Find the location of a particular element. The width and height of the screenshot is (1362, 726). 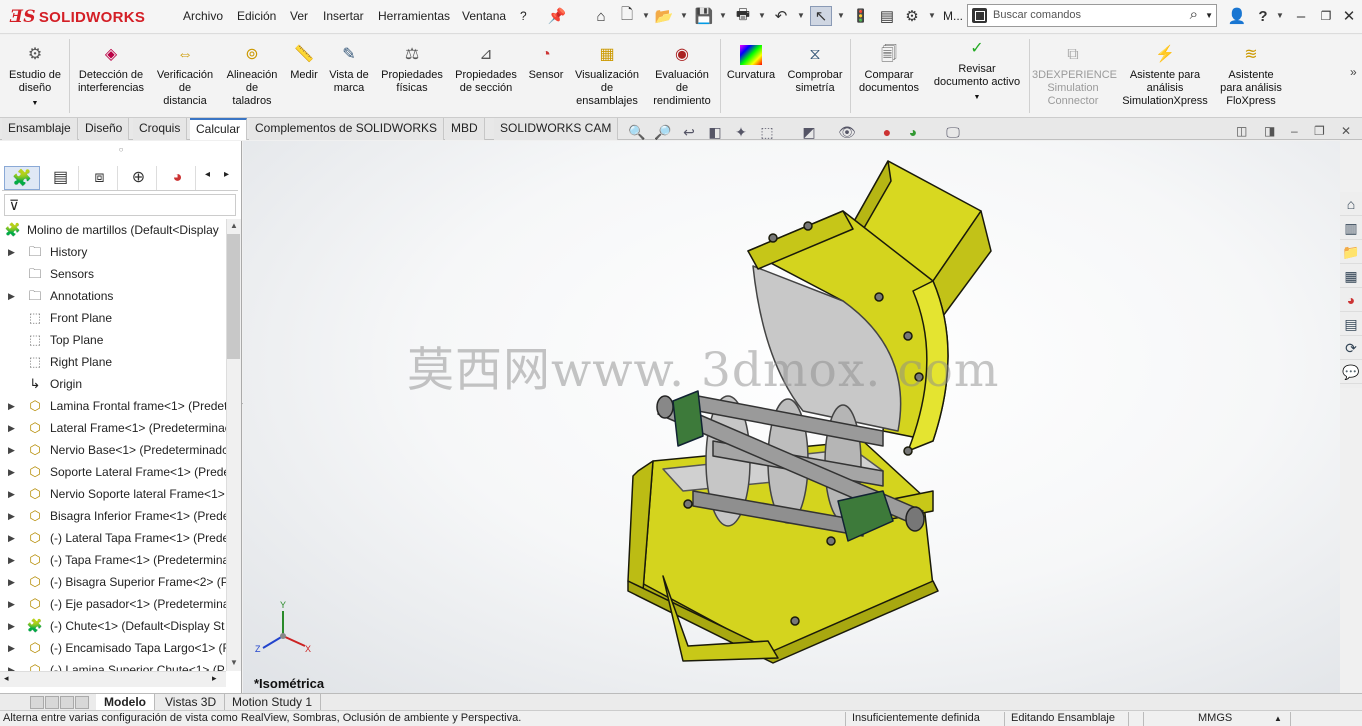

next-tab-icon is located at coordinates (67, 702).